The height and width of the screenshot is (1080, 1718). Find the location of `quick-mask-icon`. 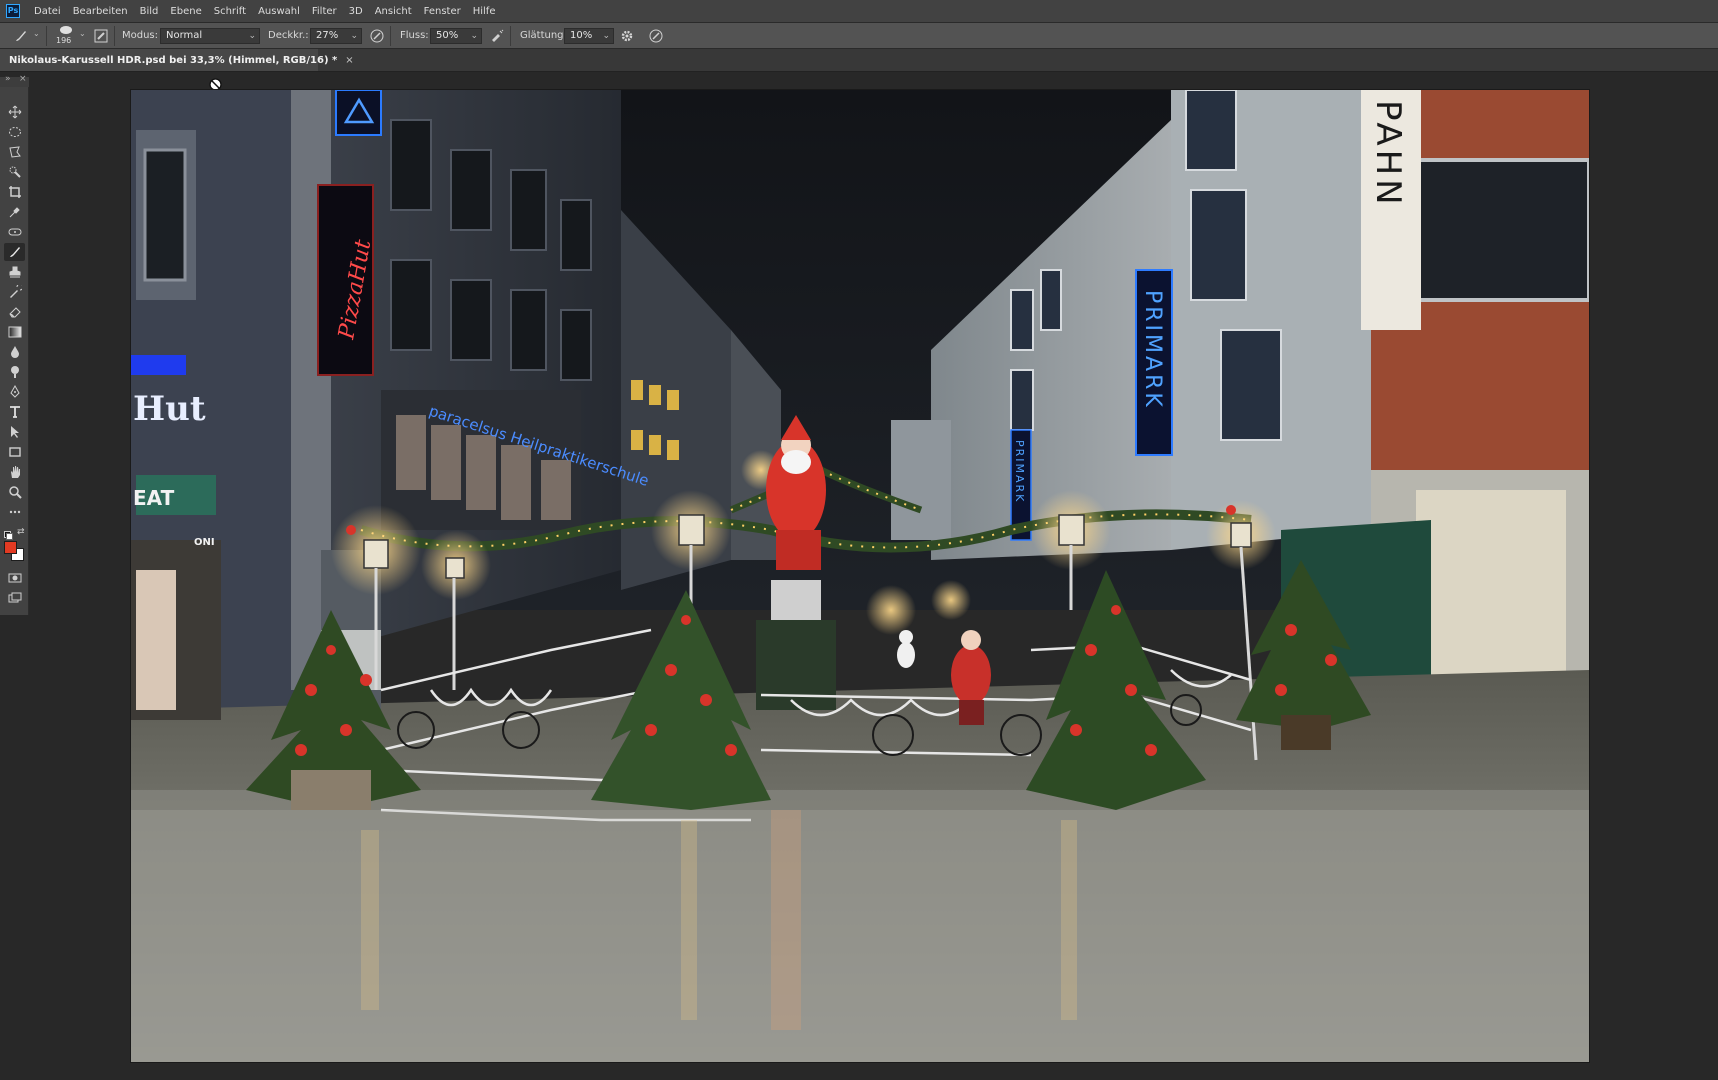

quick-mask-icon is located at coordinates (14, 578).